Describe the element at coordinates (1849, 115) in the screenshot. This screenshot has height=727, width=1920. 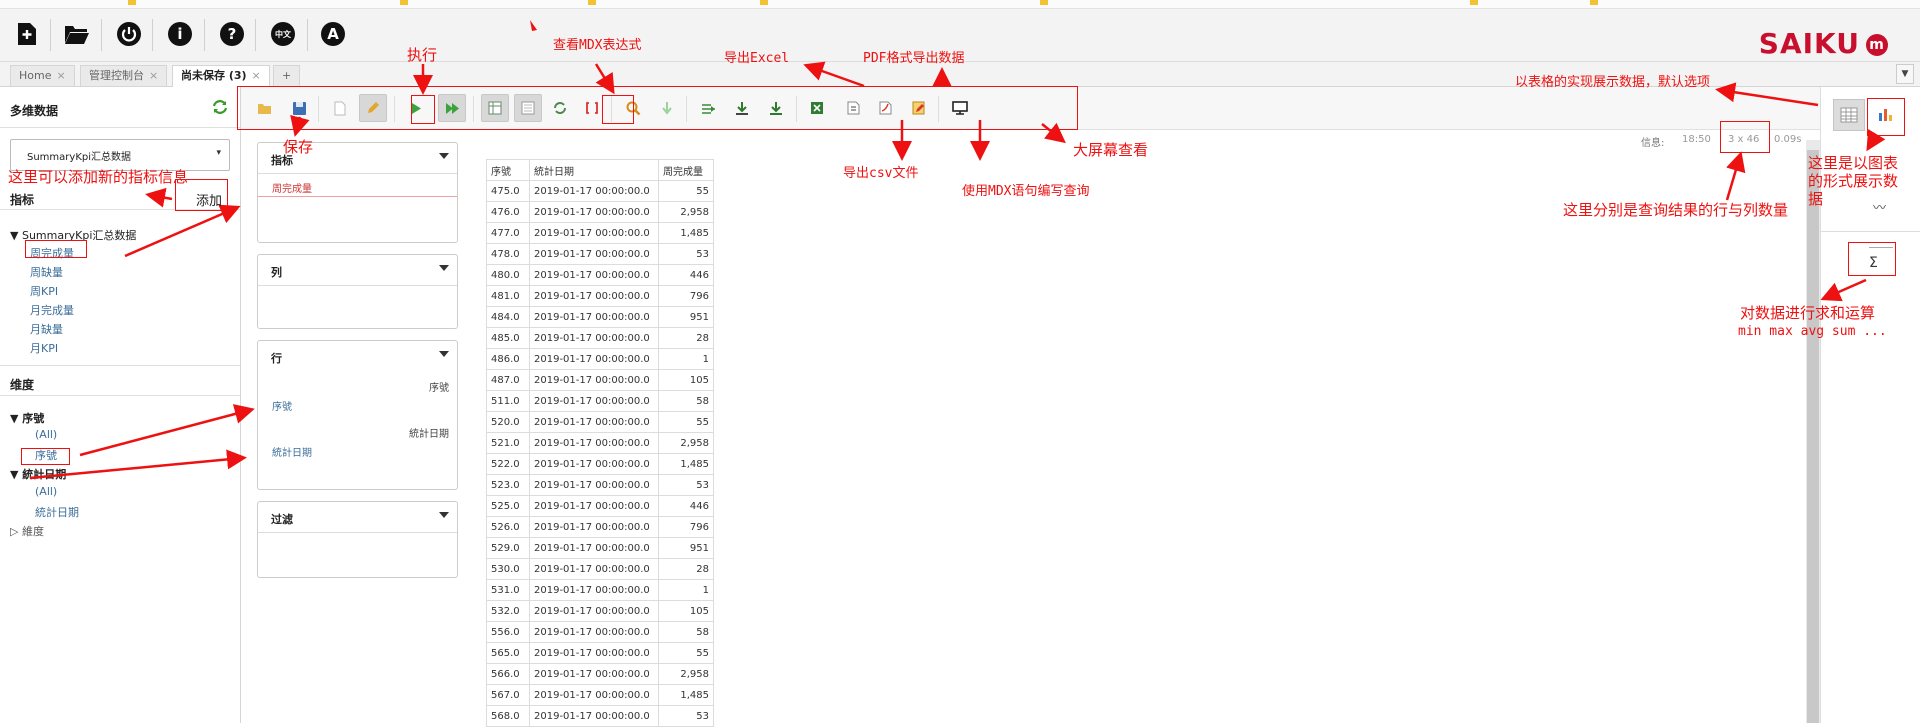
I see `table-view-button` at that location.